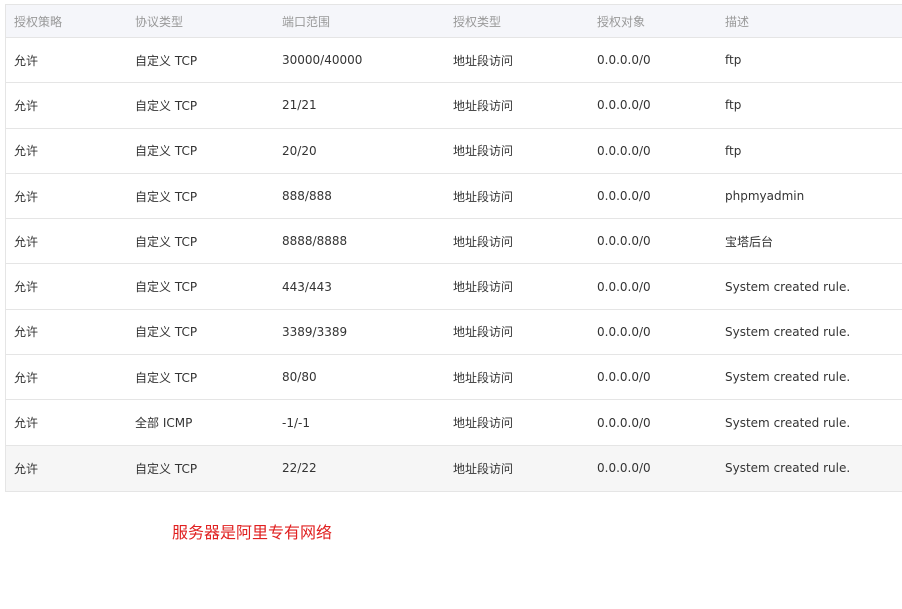  I want to click on table-row: 允许 自定义 TCP 20/20 地址段访问 0.0.0.0/0 ftp, so click(454, 151).